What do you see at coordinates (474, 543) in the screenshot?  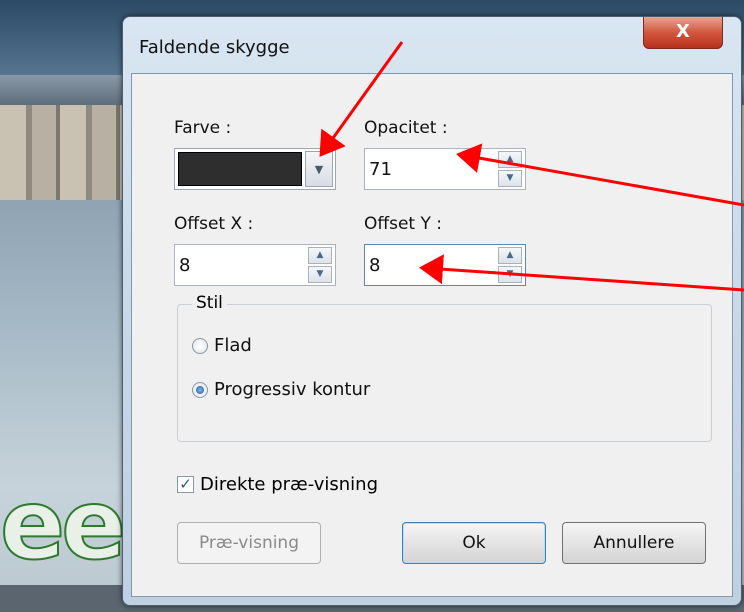 I see `ok-button: Ok` at bounding box center [474, 543].